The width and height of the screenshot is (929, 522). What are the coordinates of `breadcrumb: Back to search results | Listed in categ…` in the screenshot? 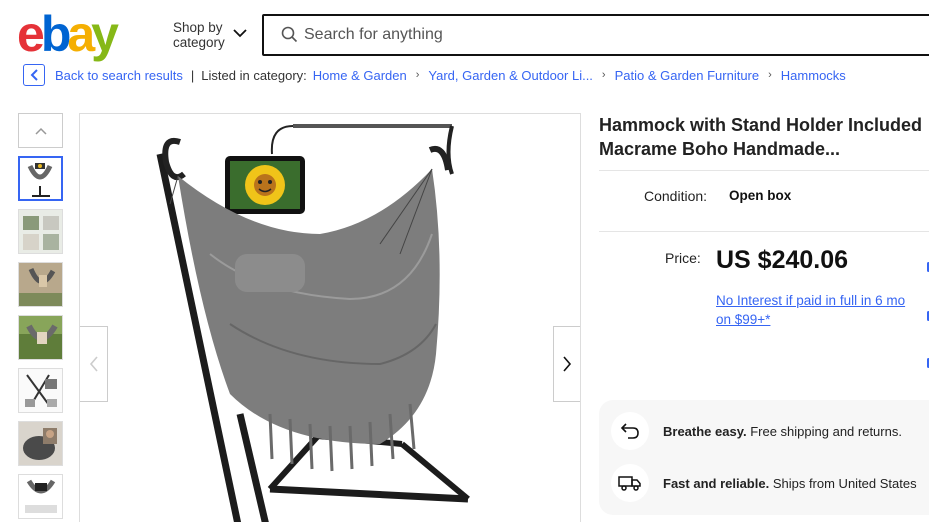 It's located at (434, 75).